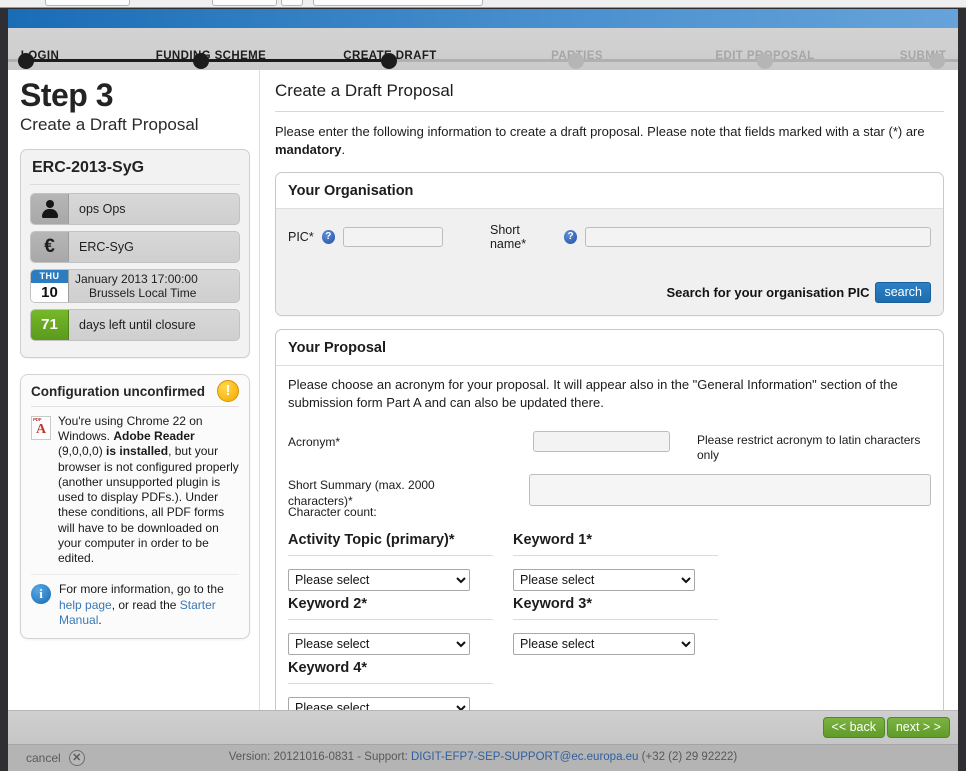  I want to click on search-pic-button: search, so click(903, 292).